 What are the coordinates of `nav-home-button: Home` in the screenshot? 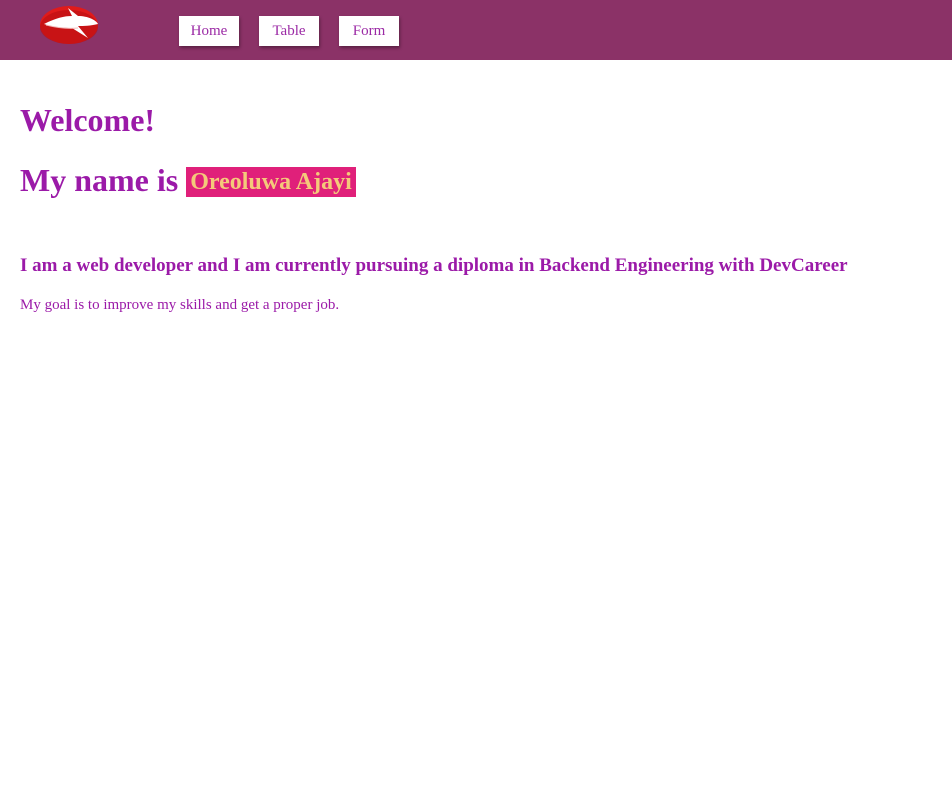 It's located at (209, 31).